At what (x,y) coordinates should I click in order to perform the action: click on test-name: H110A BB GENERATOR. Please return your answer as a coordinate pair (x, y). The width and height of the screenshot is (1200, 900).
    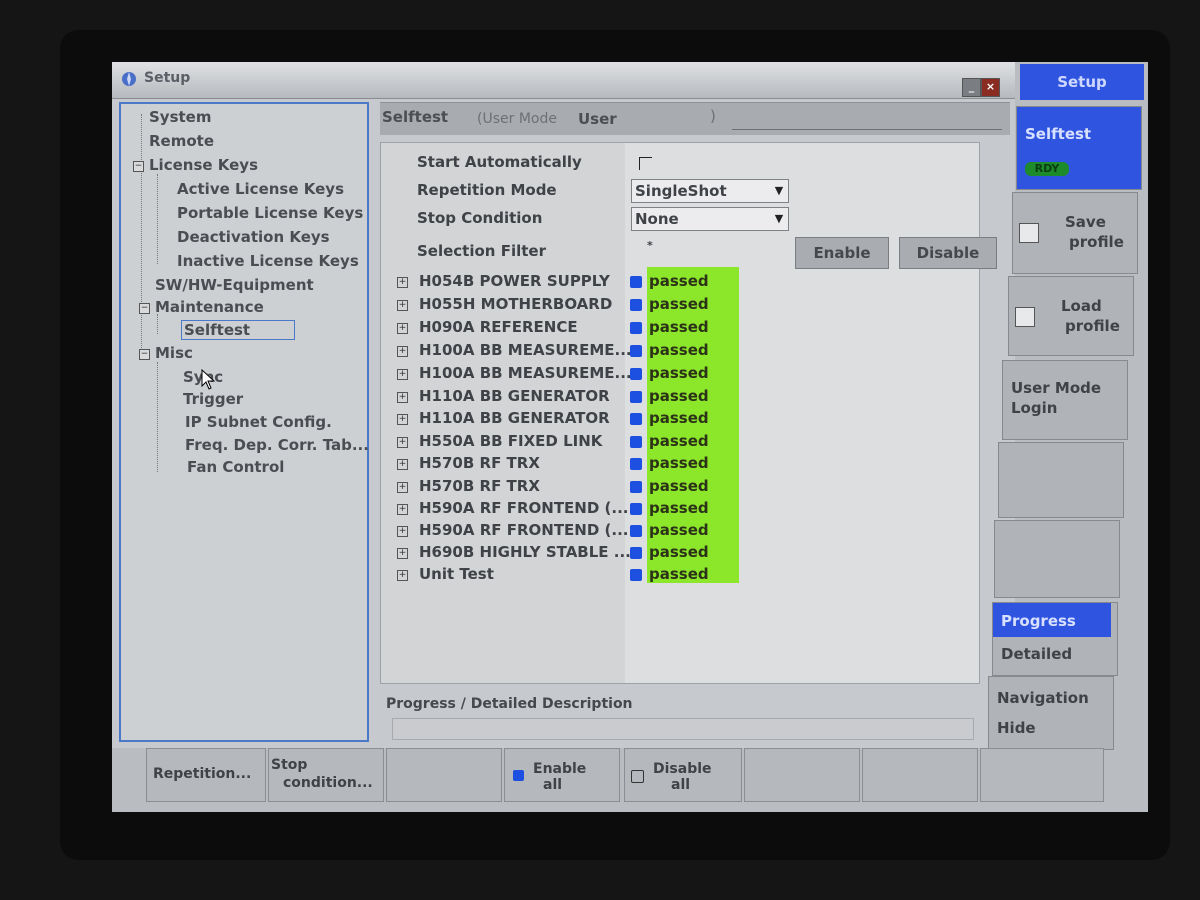
    Looking at the image, I should click on (514, 418).